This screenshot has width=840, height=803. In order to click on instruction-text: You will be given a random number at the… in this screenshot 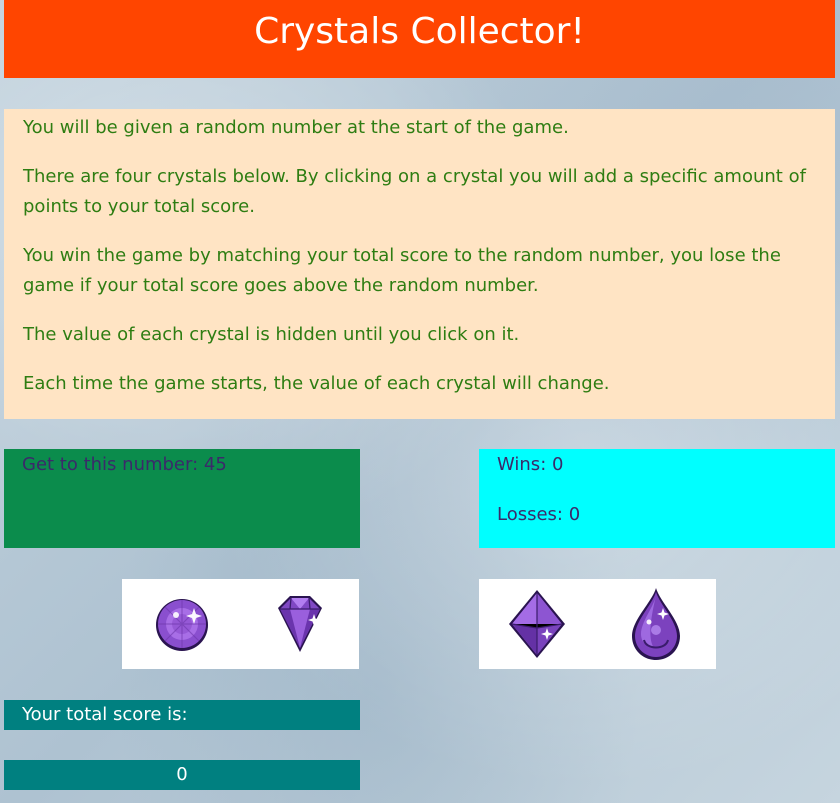, I will do `click(296, 127)`.